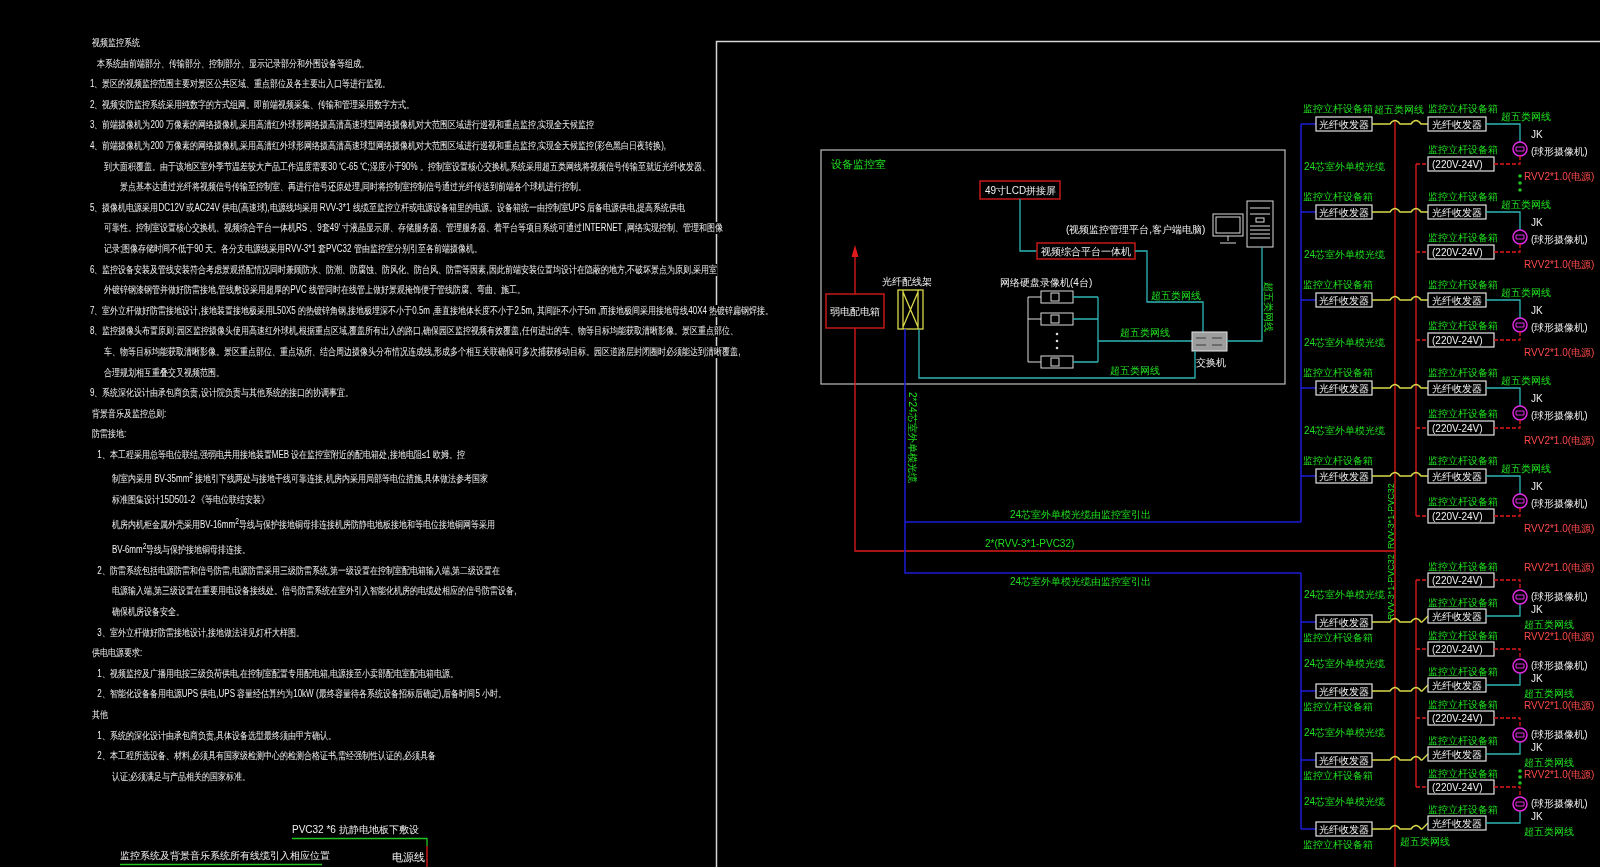 Image resolution: width=1600 pixels, height=867 pixels. What do you see at coordinates (1209, 341) in the screenshot?
I see `network-switch-icon` at bounding box center [1209, 341].